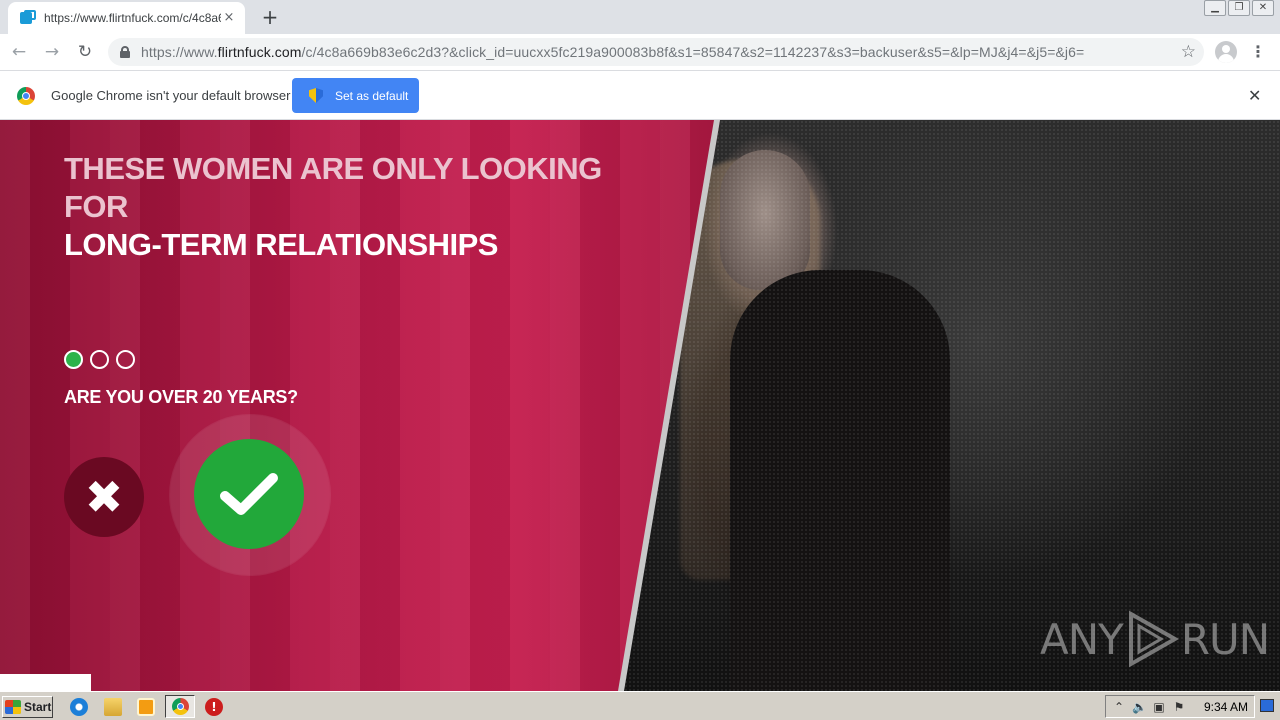  I want to click on media-player-icon, so click(146, 707).